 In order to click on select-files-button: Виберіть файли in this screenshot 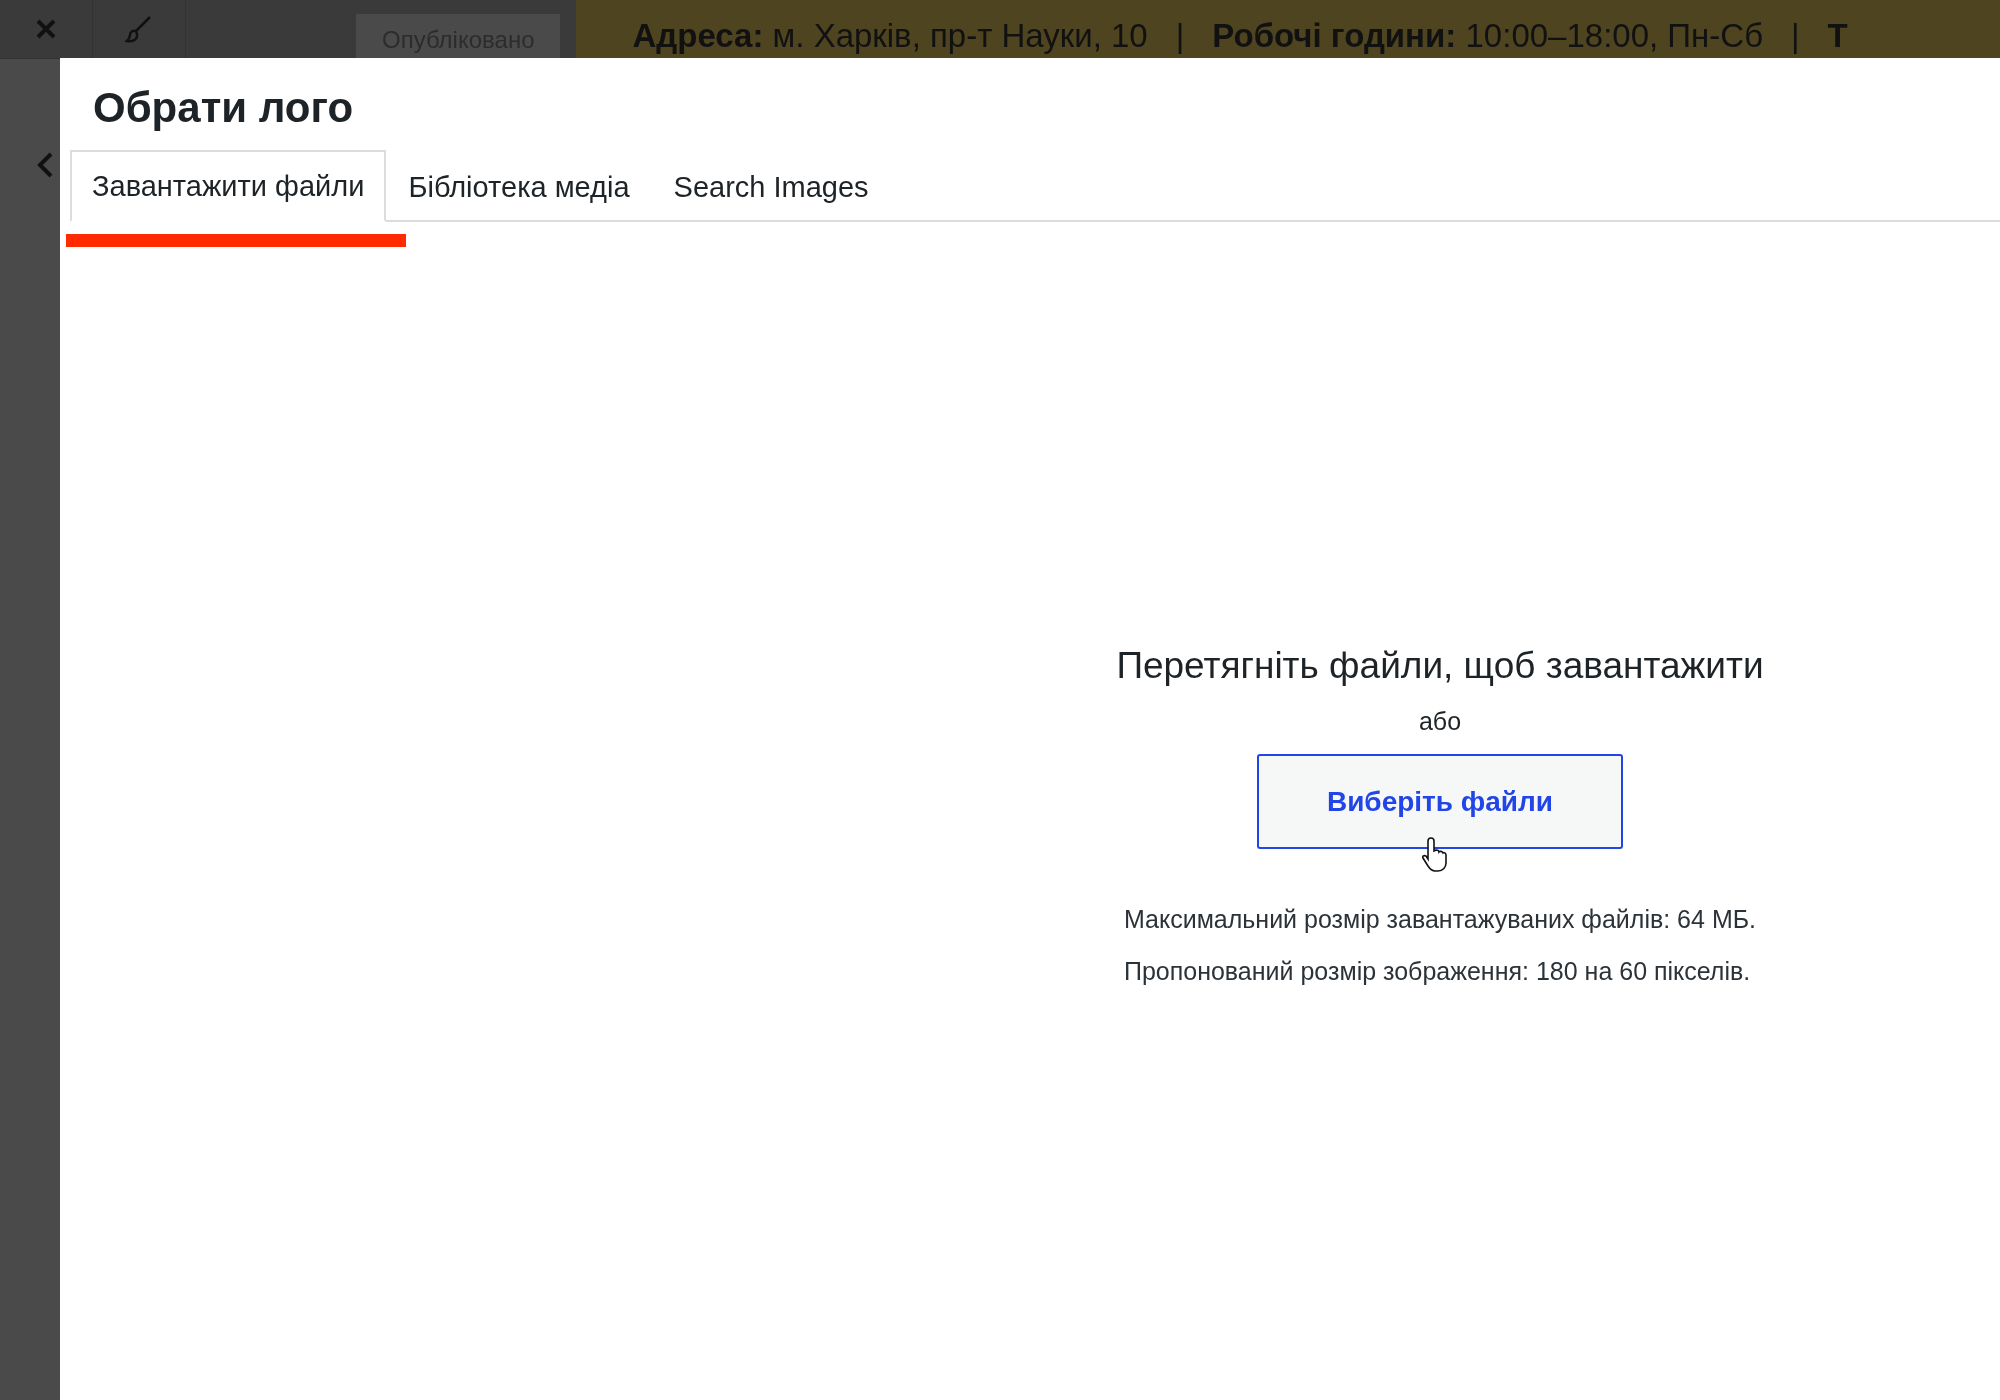, I will do `click(1440, 801)`.